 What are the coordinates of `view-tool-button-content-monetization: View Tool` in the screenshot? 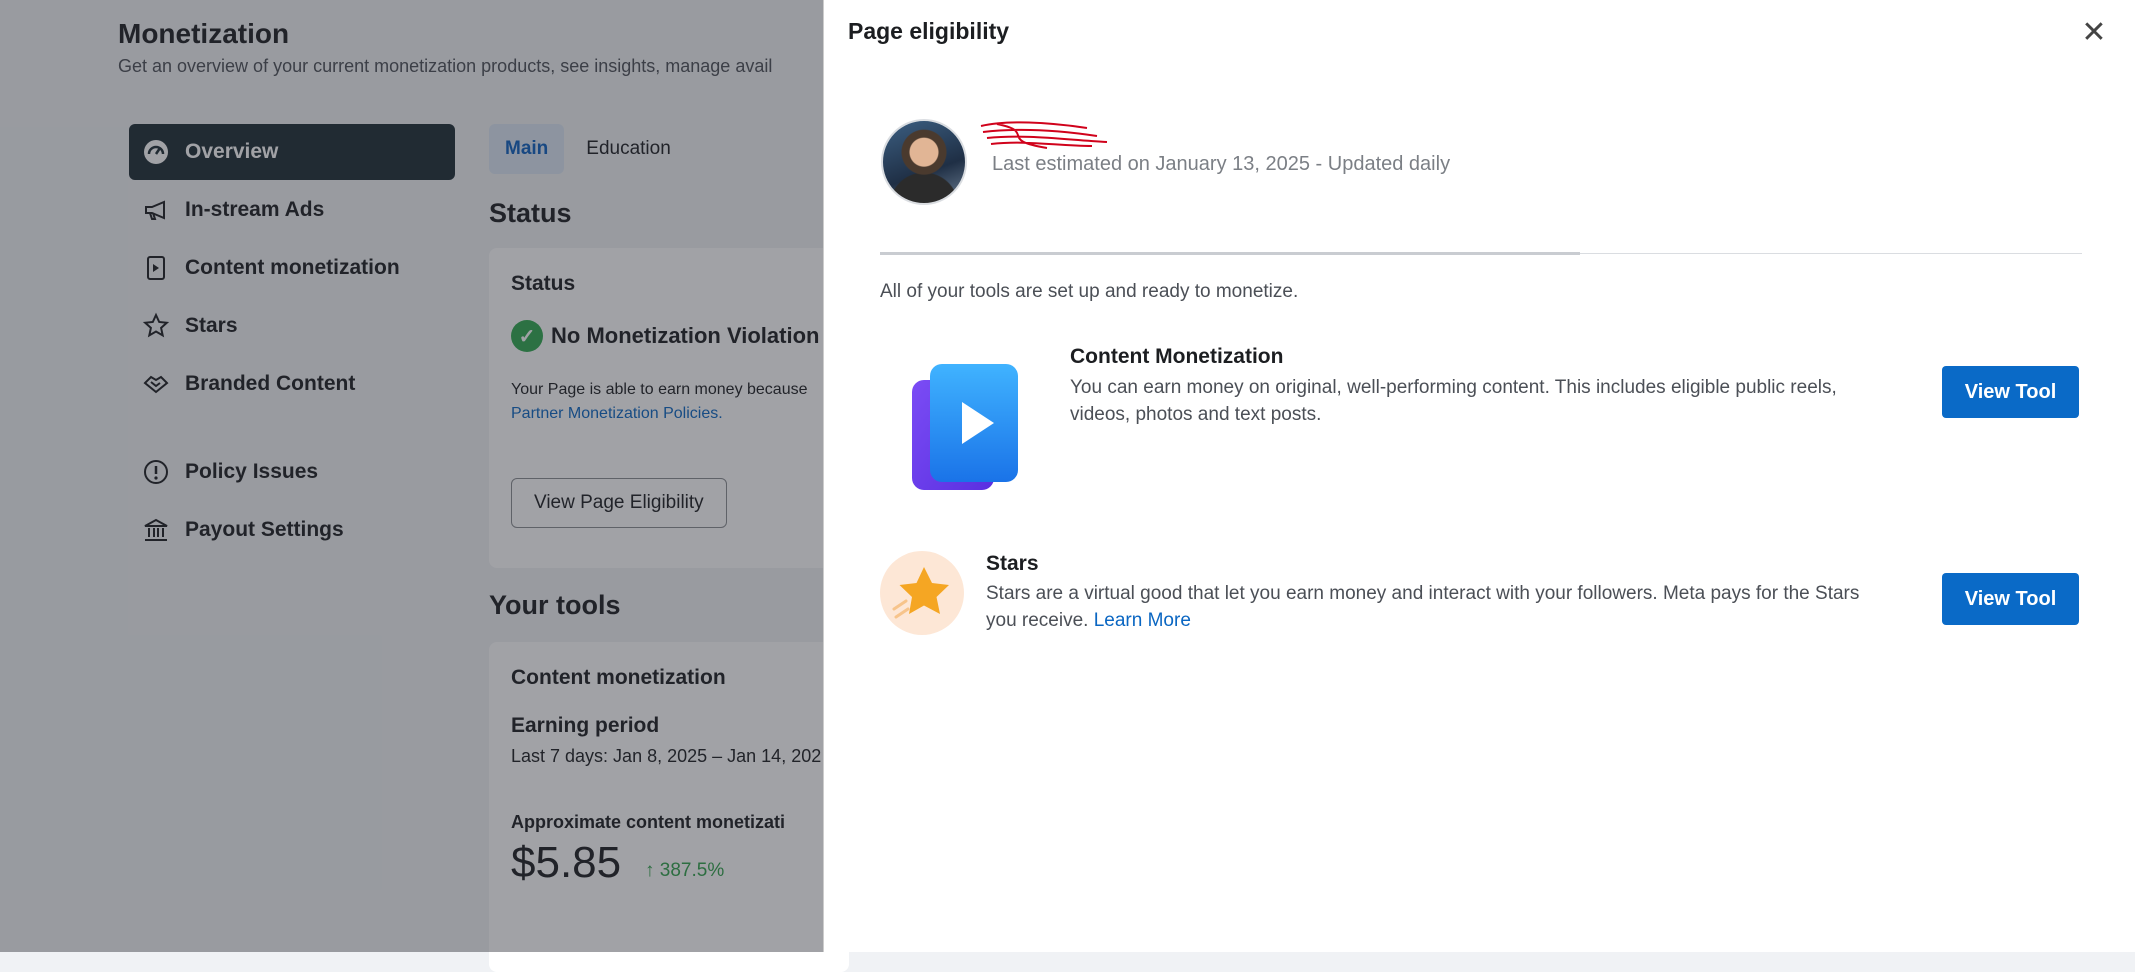 It's located at (2010, 392).